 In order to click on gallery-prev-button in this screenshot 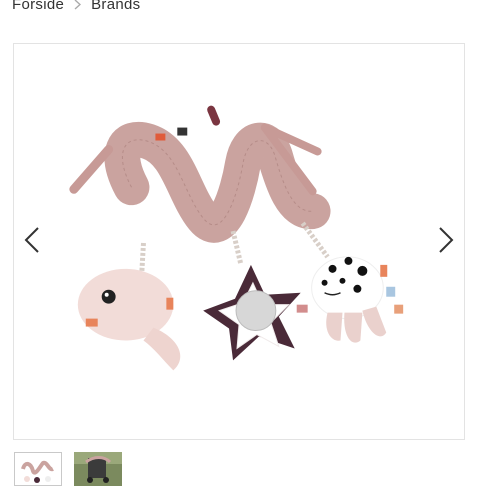, I will do `click(32, 242)`.